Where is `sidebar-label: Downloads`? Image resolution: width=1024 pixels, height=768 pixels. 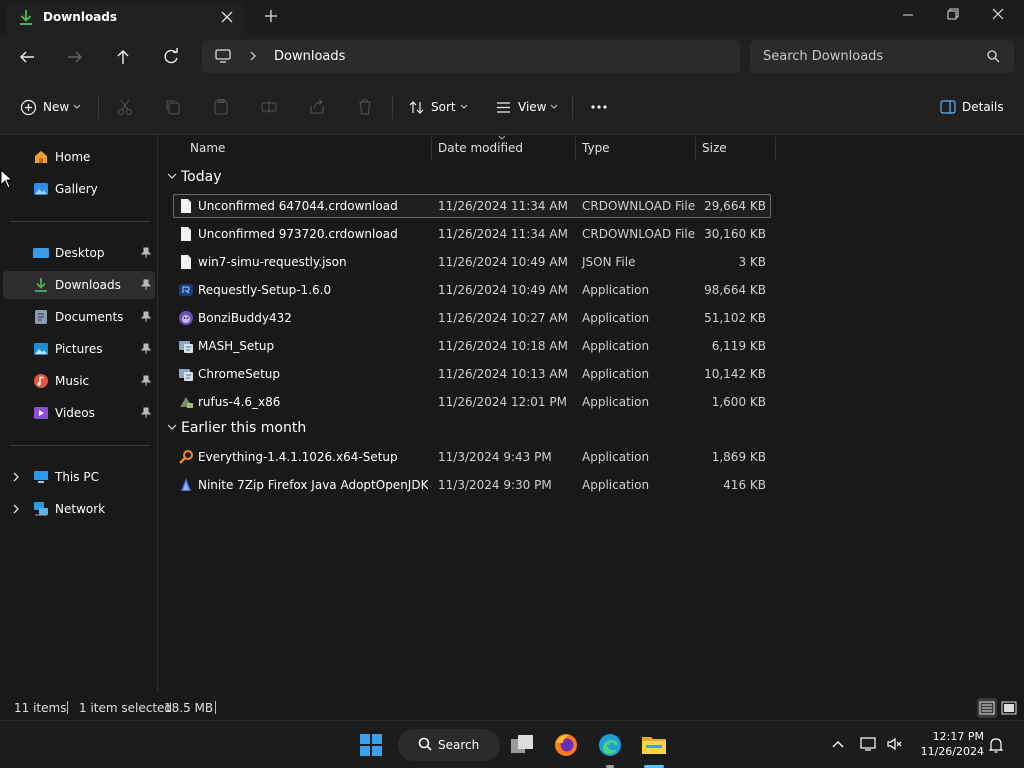 sidebar-label: Downloads is located at coordinates (88, 285).